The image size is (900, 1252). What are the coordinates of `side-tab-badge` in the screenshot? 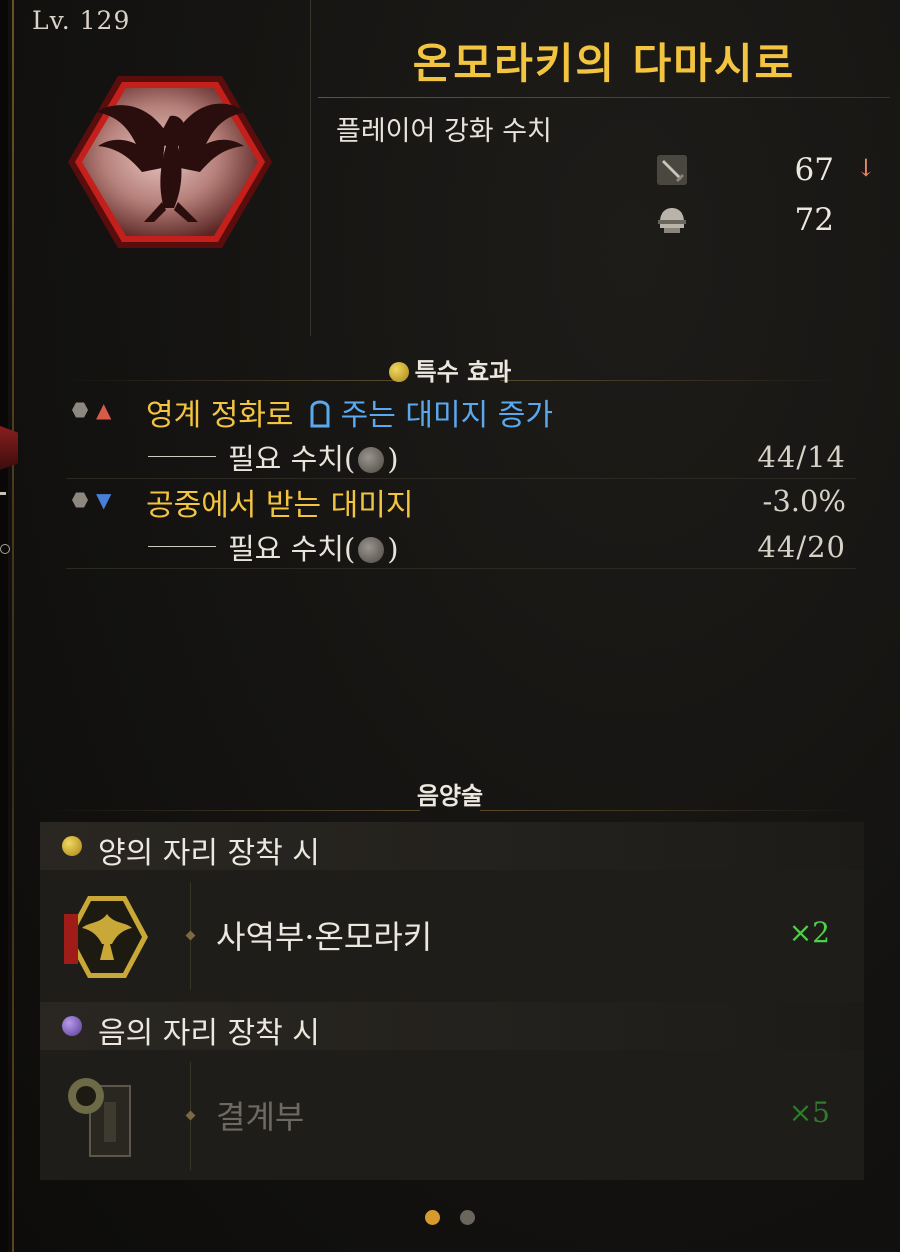 It's located at (9, 448).